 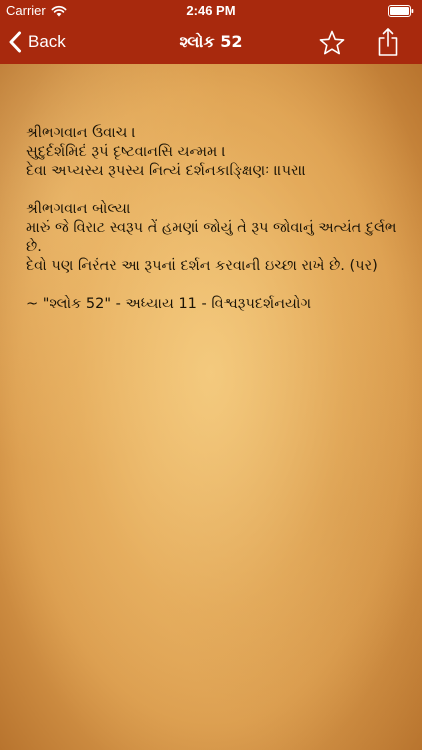 I want to click on favorite-button, so click(x=332, y=43).